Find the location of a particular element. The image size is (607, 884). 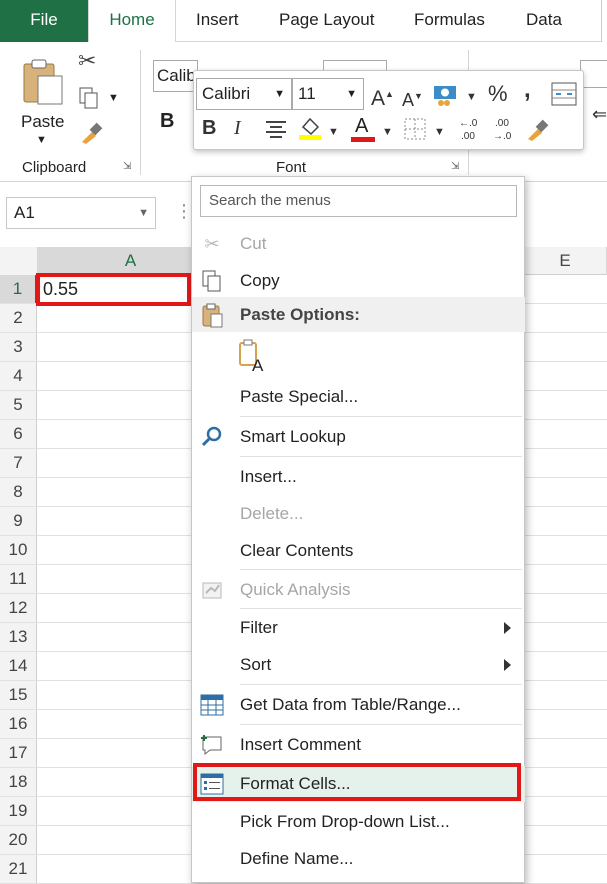

quick-analysis-icon is located at coordinates (212, 590).